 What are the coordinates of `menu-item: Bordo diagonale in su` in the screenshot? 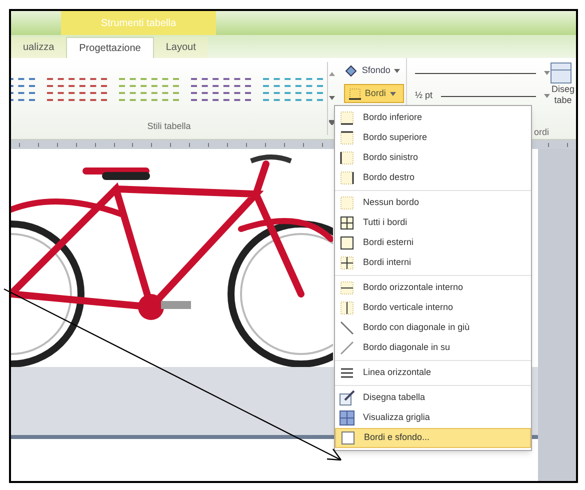 It's located at (433, 348).